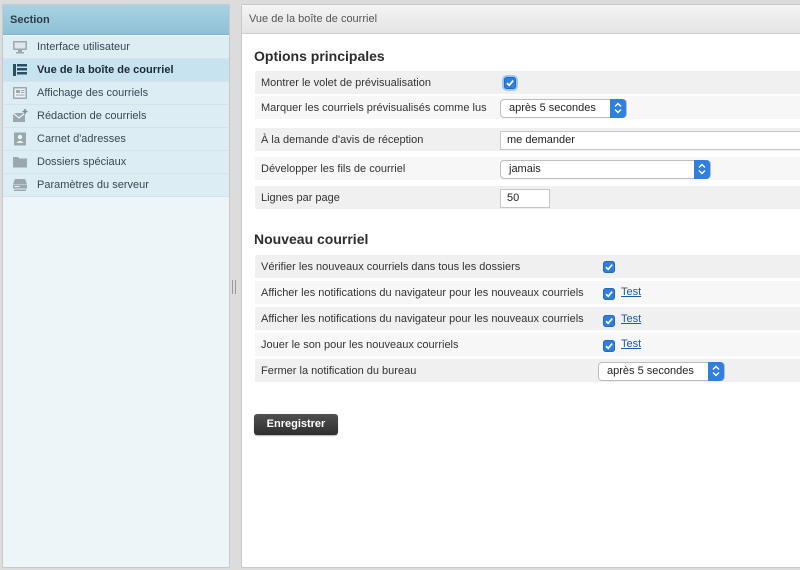  Describe the element at coordinates (650, 140) in the screenshot. I see `receipt-select: me demander` at that location.